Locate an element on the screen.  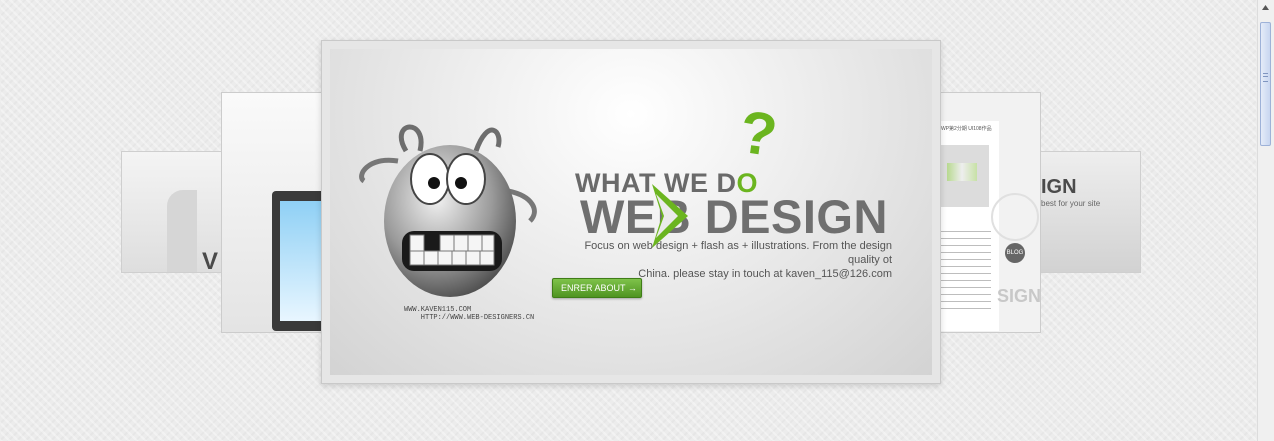
carousel-slide-mid-right: WP第2分期 UI108作品 BLOG SIGN is located at coordinates (985, 212).